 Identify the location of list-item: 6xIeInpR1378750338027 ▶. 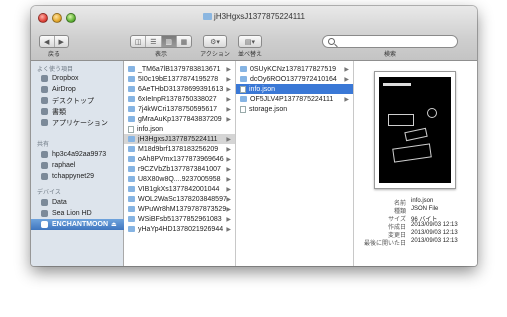
(179, 99).